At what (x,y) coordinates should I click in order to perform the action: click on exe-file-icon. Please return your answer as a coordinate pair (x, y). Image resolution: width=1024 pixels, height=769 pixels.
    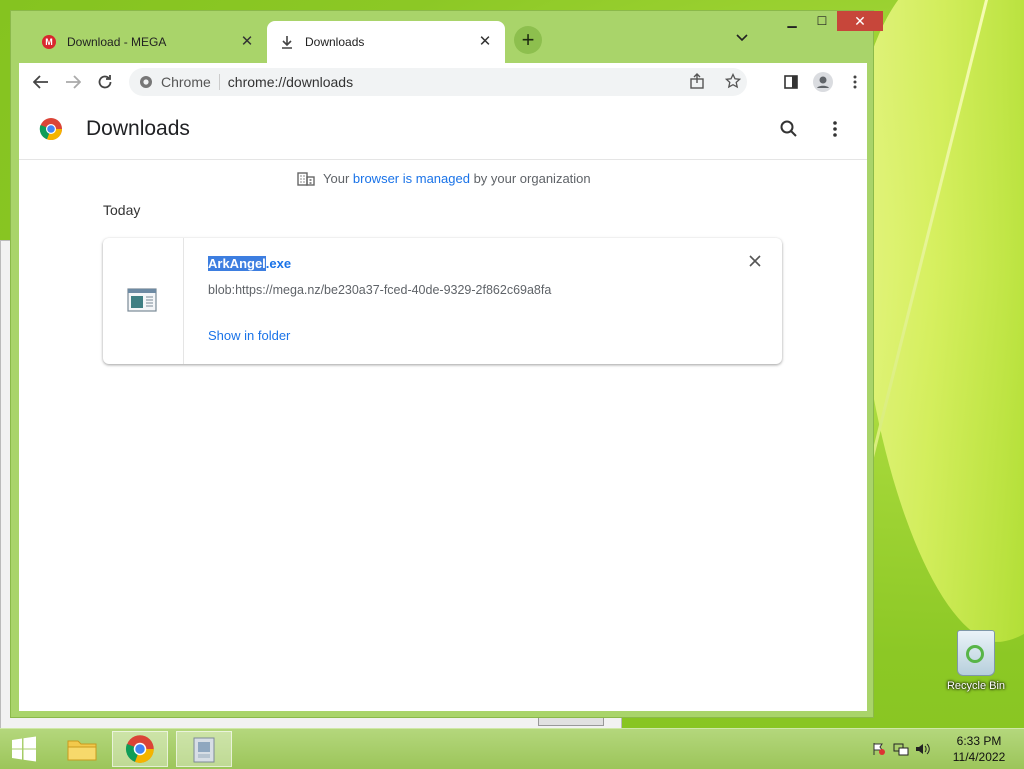
    Looking at the image, I should click on (142, 300).